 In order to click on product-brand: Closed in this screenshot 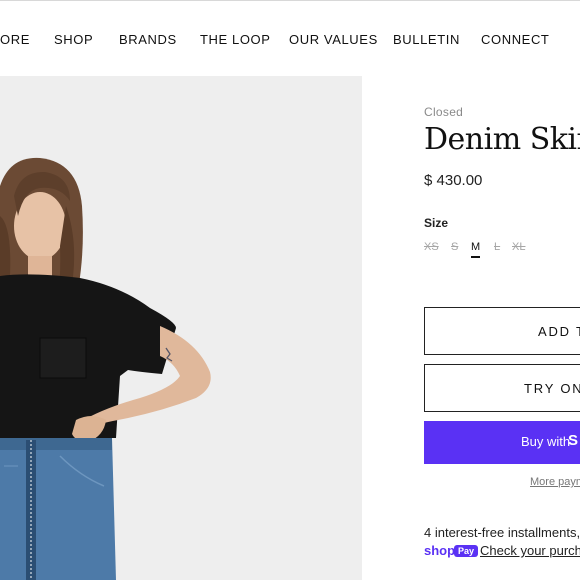, I will do `click(443, 112)`.